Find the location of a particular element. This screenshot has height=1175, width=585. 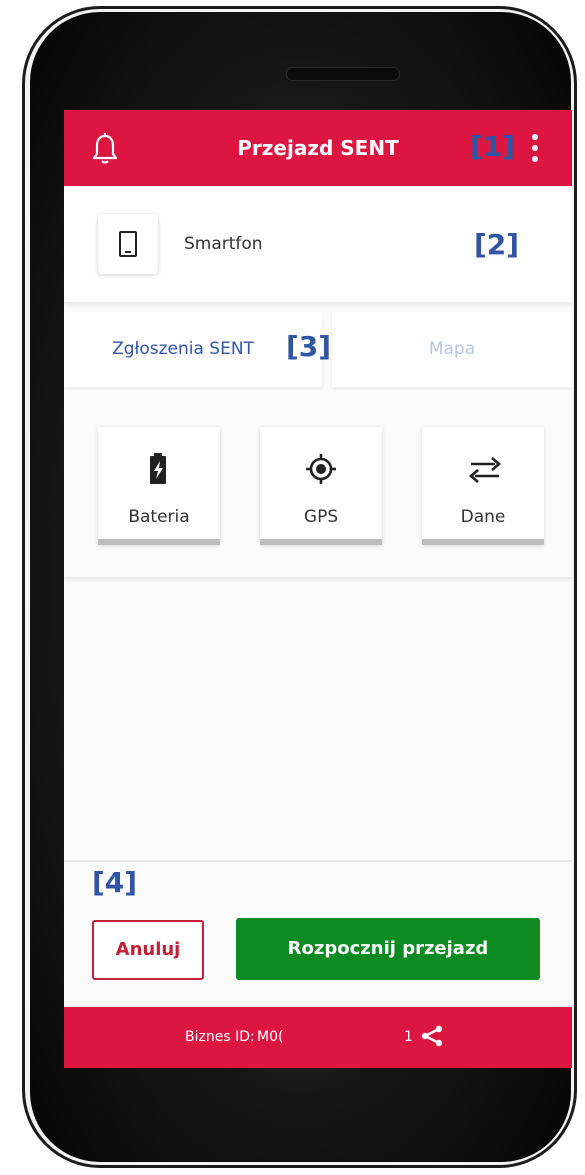

status-card-battery: Bateria is located at coordinates (159, 486).